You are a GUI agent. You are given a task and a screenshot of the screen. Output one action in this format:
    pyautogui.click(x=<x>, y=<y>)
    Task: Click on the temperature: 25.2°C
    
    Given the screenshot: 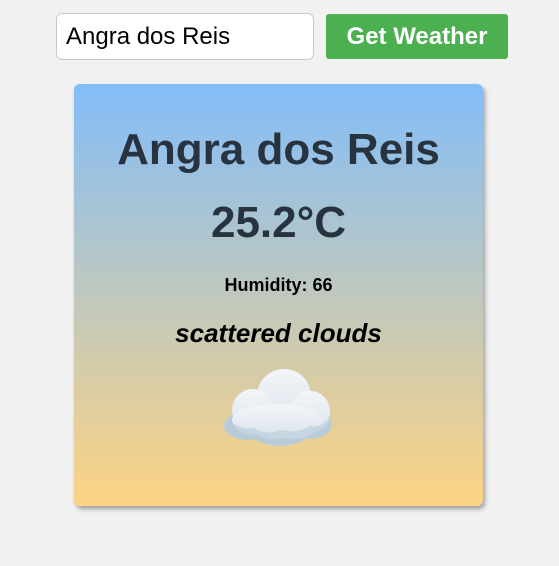 What is the action you would take?
    pyautogui.click(x=278, y=222)
    